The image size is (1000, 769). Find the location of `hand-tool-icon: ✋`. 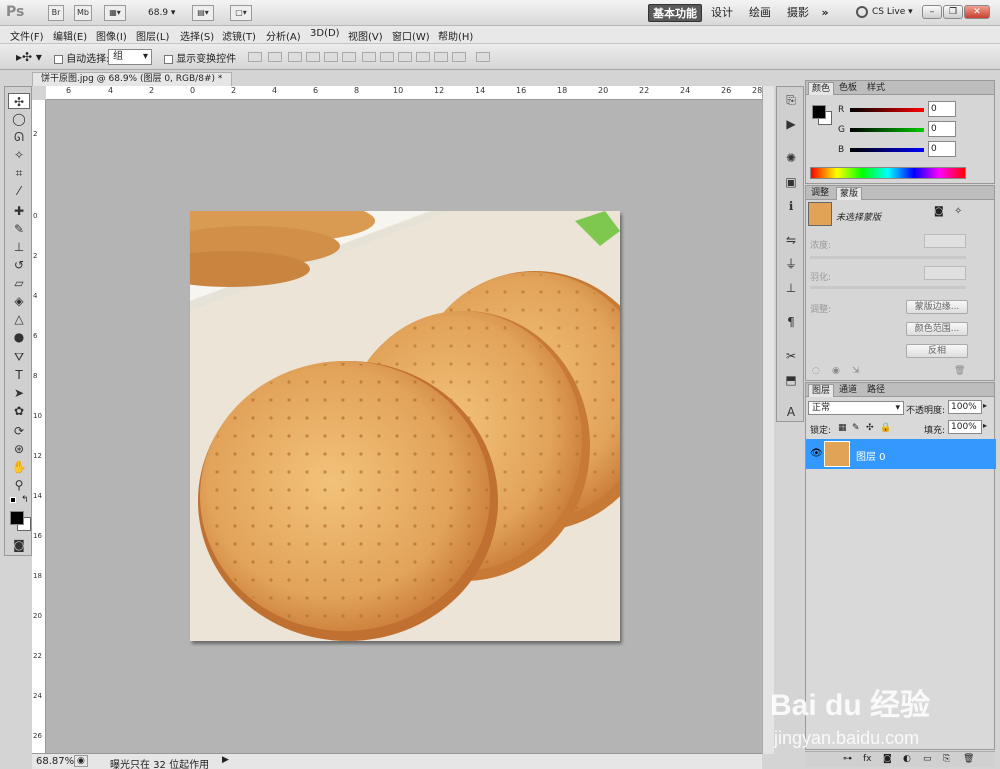

hand-tool-icon: ✋ is located at coordinates (19, 467).